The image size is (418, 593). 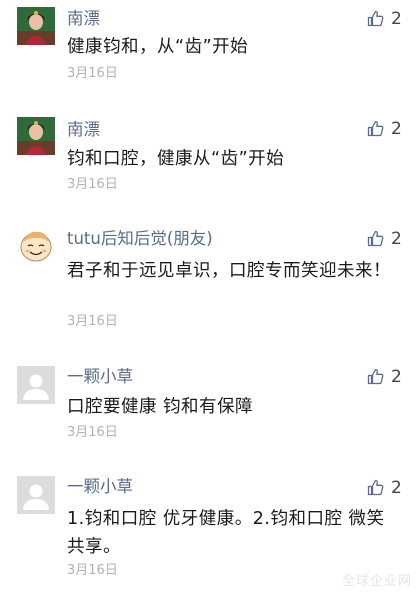 I want to click on comment-text: 口腔要健康 钧和有保障, so click(x=160, y=407).